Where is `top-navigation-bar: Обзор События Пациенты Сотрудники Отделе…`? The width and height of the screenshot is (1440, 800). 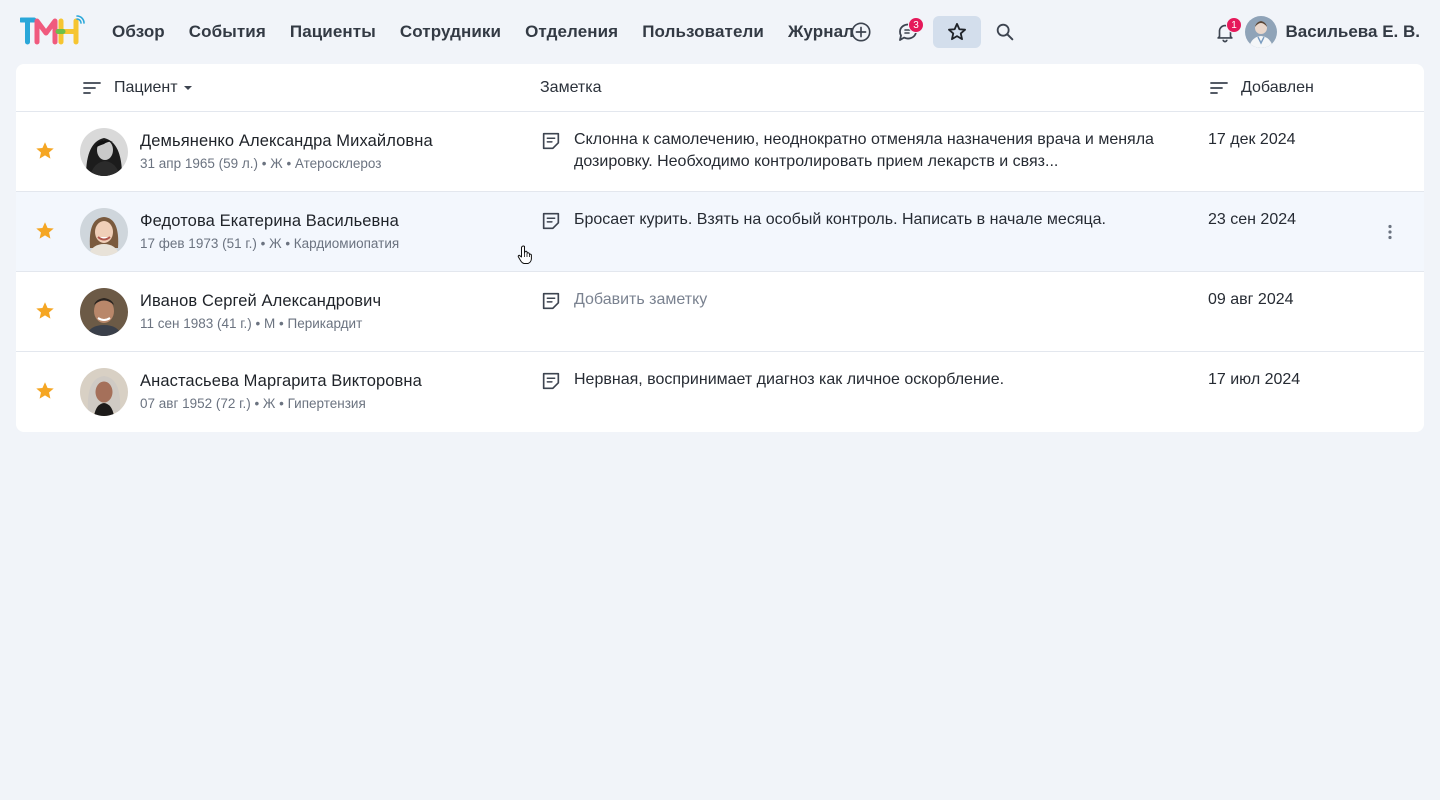
top-navigation-bar: Обзор События Пациенты Сотрудники Отделе… is located at coordinates (720, 32).